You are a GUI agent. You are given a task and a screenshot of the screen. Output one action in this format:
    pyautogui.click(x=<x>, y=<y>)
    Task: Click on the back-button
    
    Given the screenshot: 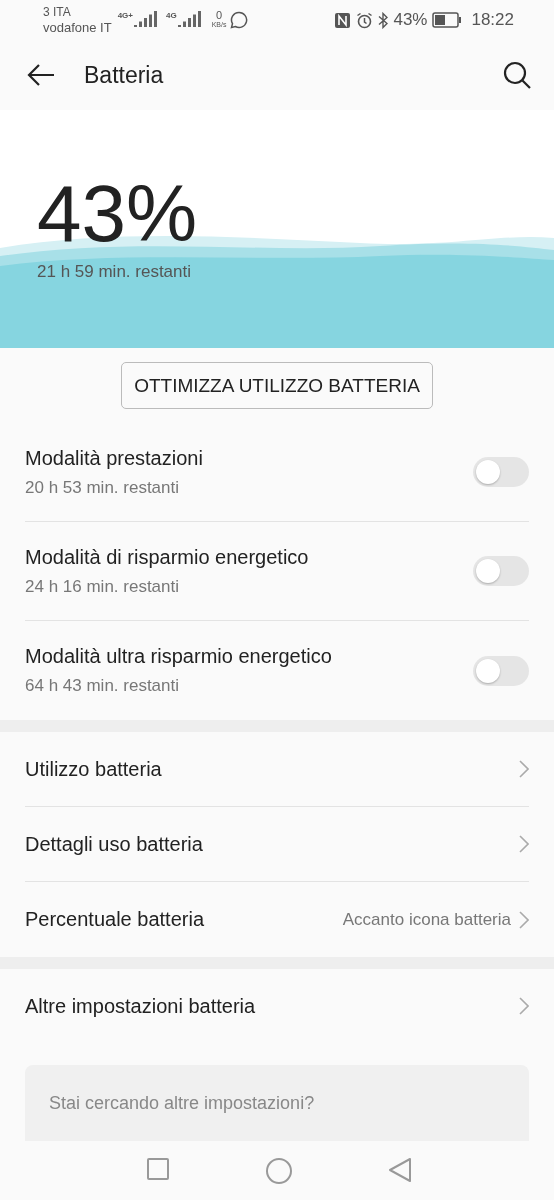 What is the action you would take?
    pyautogui.click(x=41, y=75)
    